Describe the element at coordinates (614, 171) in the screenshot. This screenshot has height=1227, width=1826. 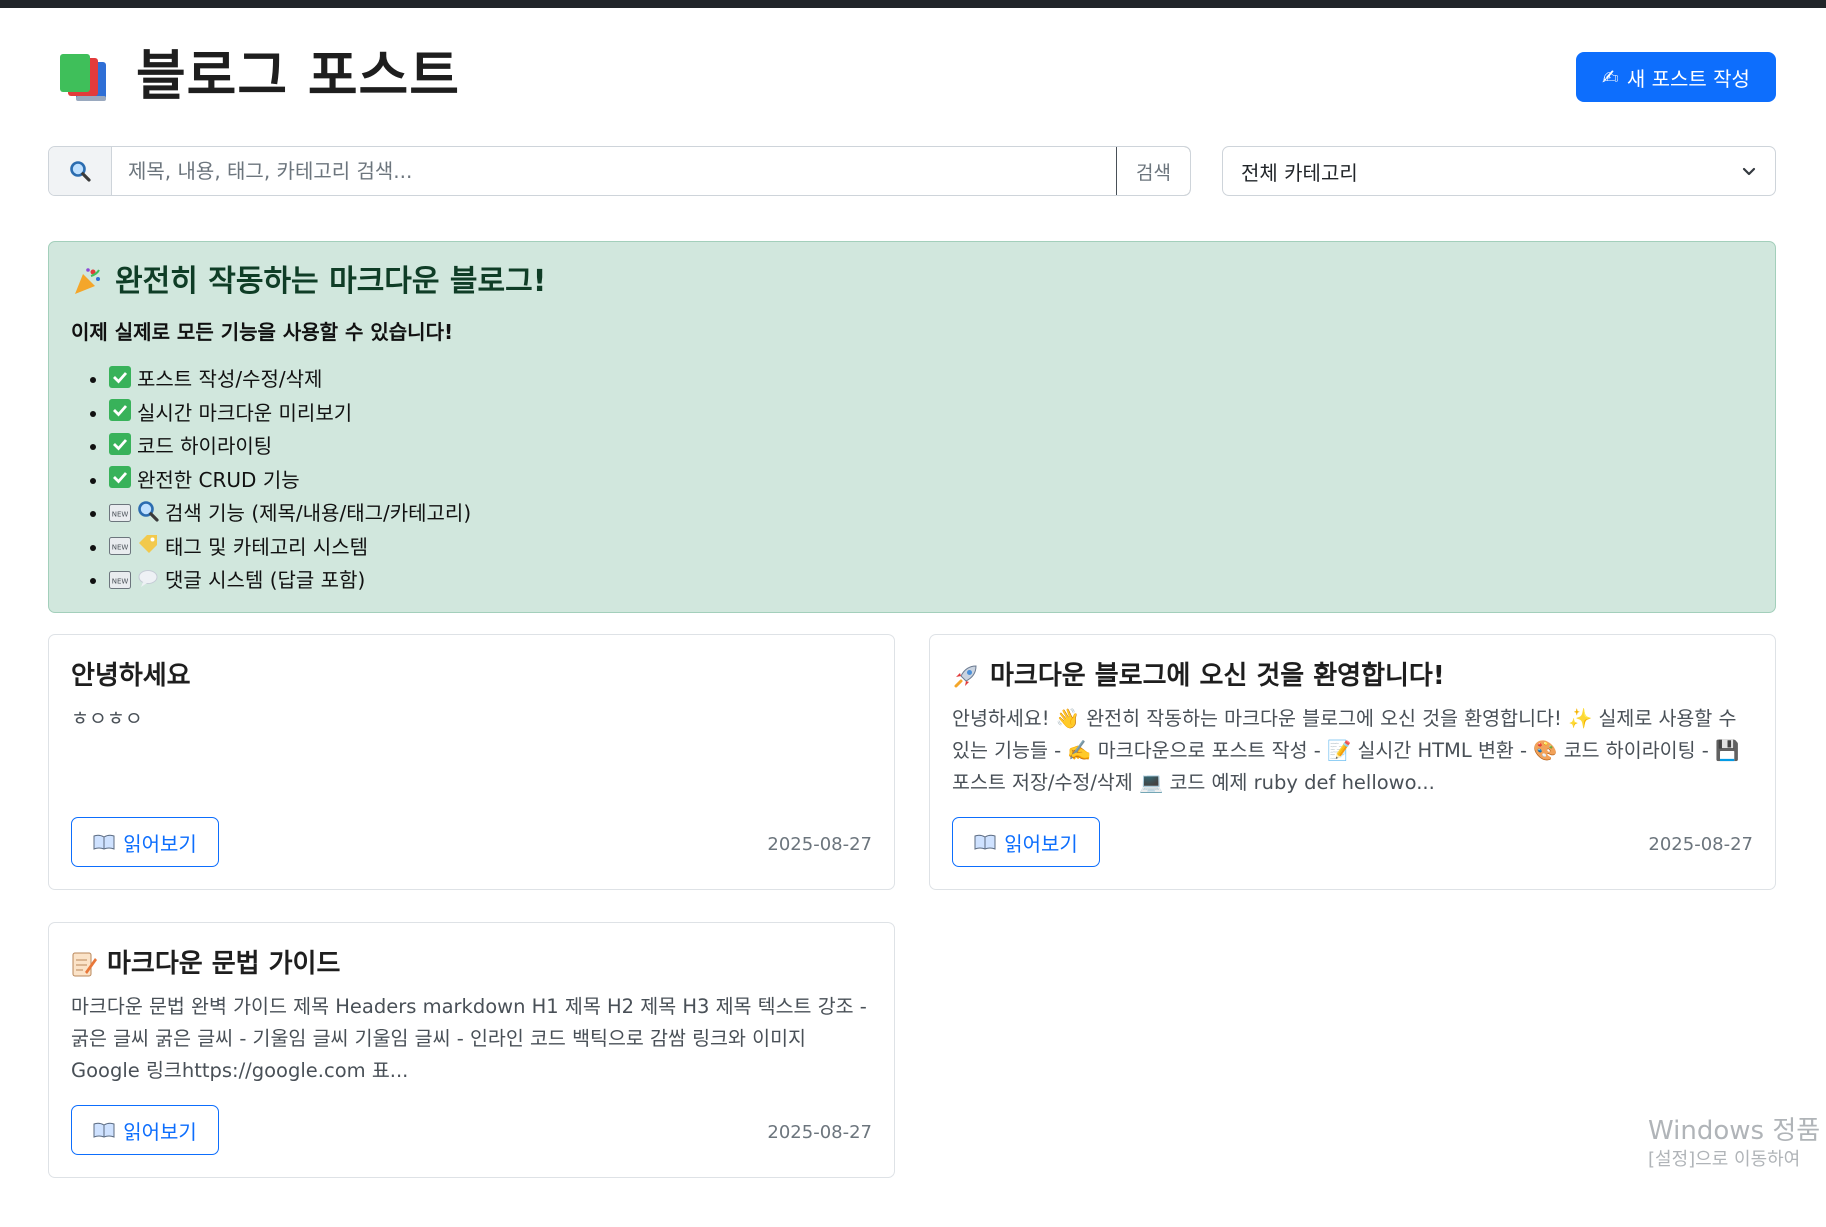
I see `search-input` at that location.